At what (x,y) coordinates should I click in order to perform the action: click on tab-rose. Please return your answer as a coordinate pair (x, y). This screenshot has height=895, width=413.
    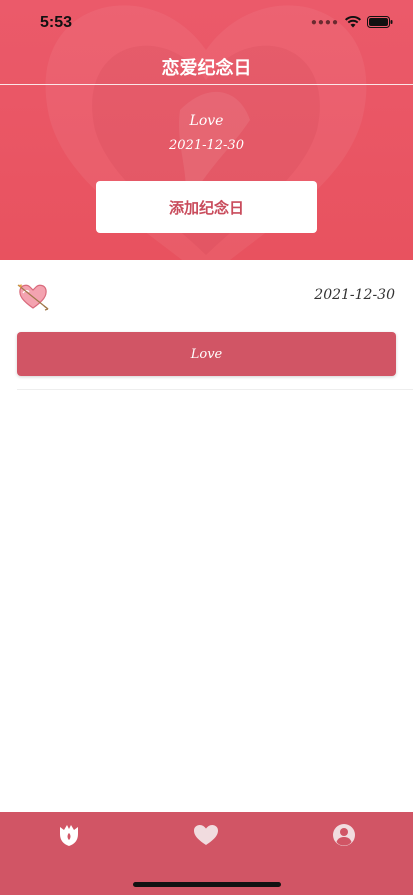
    Looking at the image, I should click on (69, 835).